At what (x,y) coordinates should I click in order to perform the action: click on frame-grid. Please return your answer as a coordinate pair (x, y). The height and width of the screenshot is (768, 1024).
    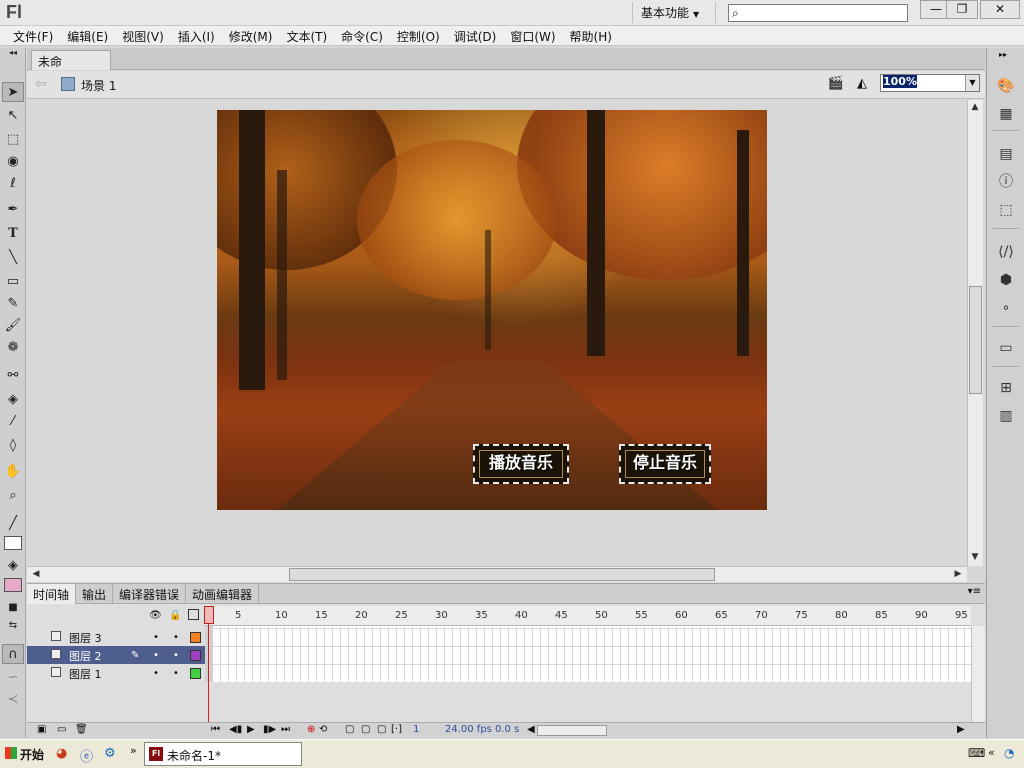
    Looking at the image, I should click on (588, 654).